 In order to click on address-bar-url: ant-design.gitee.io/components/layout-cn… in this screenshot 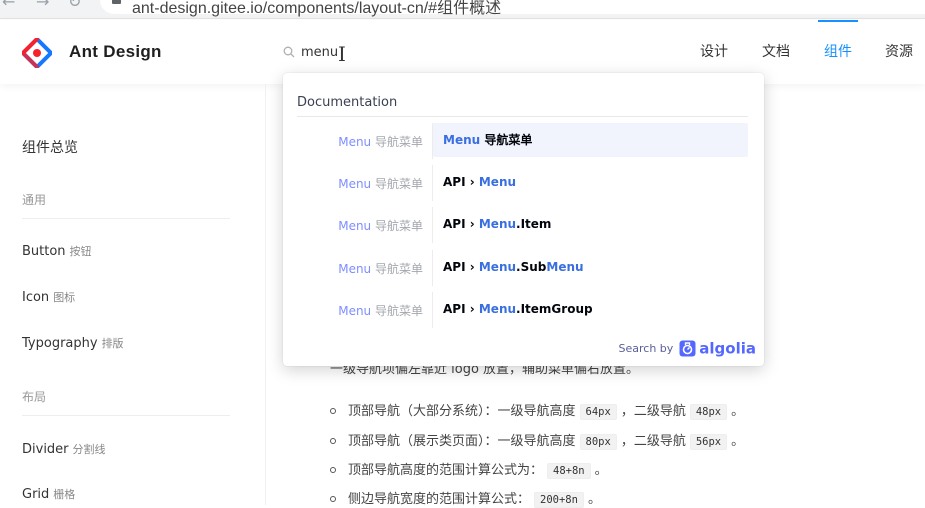, I will do `click(316, 9)`.